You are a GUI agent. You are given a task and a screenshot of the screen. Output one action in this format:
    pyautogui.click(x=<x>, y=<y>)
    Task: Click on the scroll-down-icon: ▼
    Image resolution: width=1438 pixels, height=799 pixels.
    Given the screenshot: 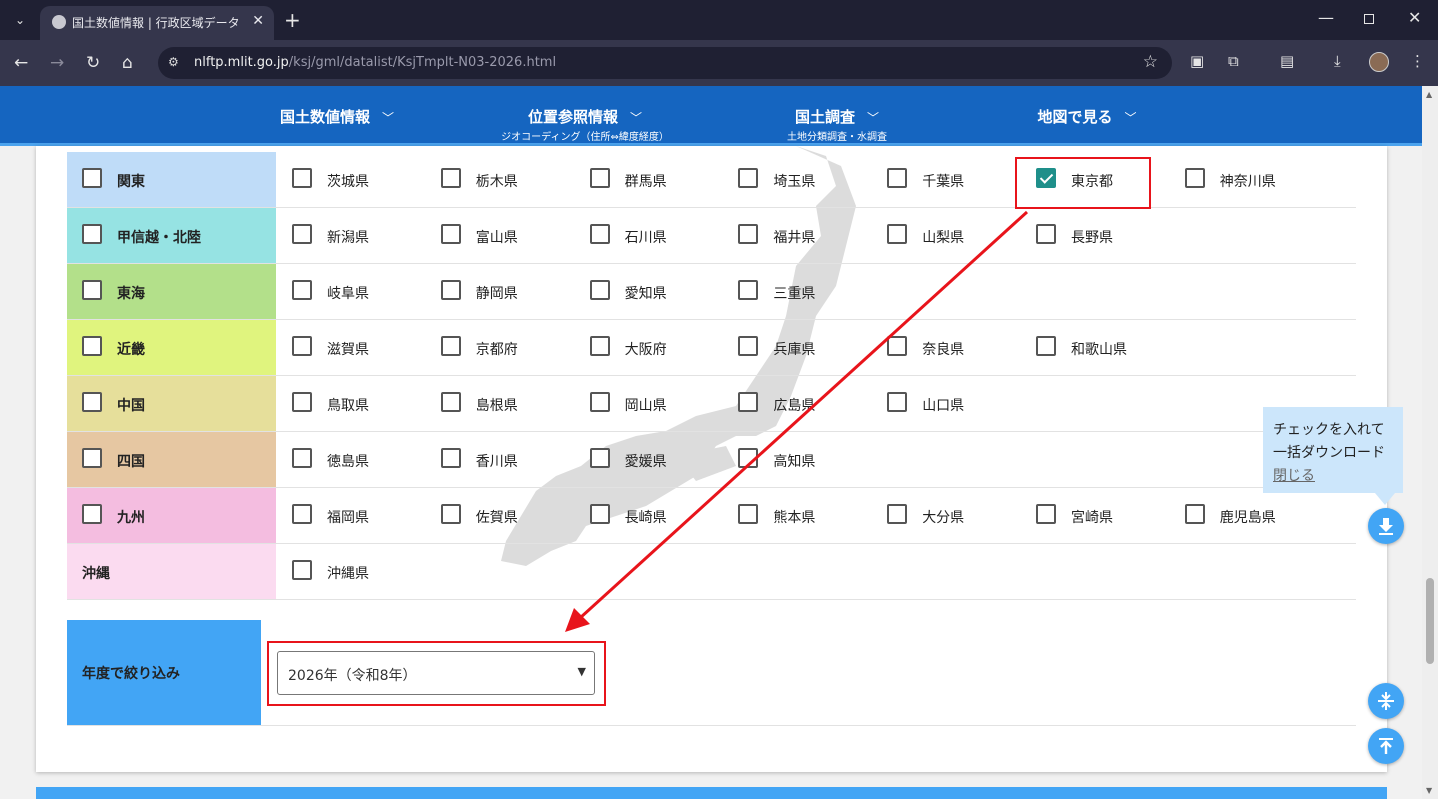 What is the action you would take?
    pyautogui.click(x=1429, y=790)
    